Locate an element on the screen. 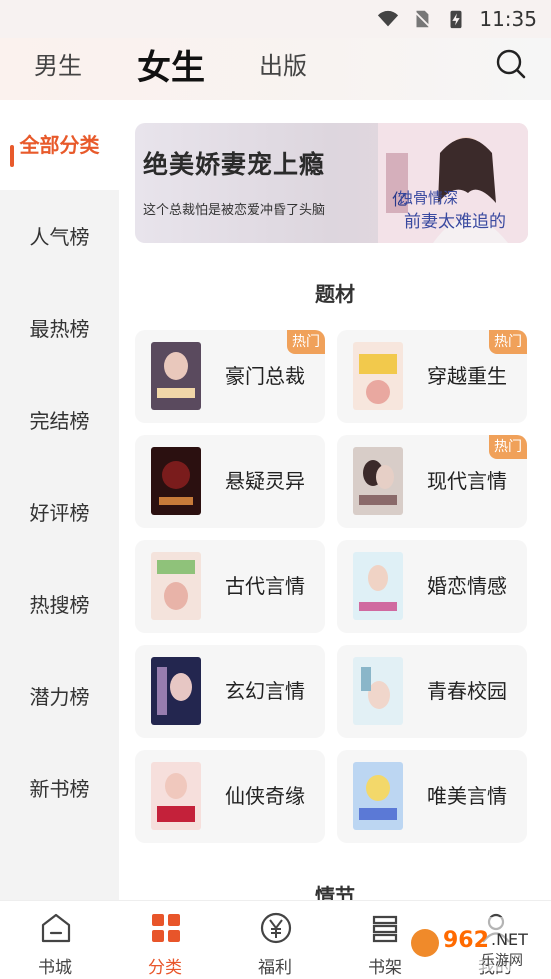 This screenshot has width=551, height=979. battery-charging-icon is located at coordinates (456, 19).